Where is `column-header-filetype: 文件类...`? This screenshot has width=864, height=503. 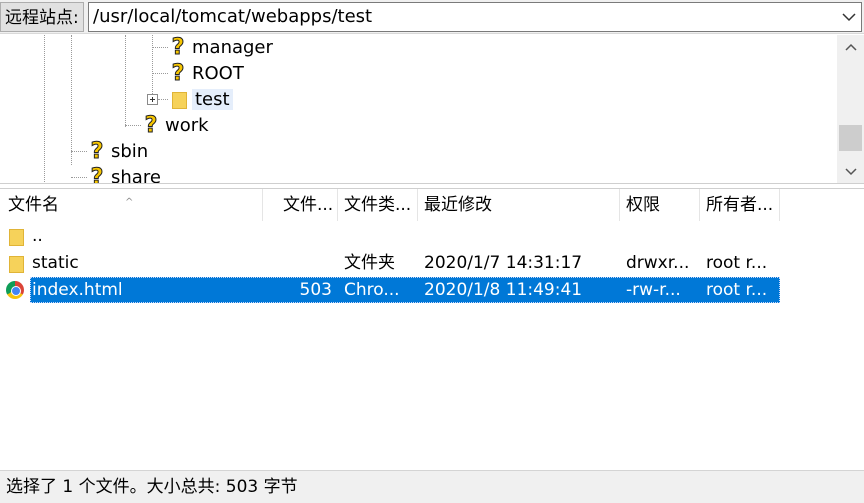 column-header-filetype: 文件类... is located at coordinates (378, 205).